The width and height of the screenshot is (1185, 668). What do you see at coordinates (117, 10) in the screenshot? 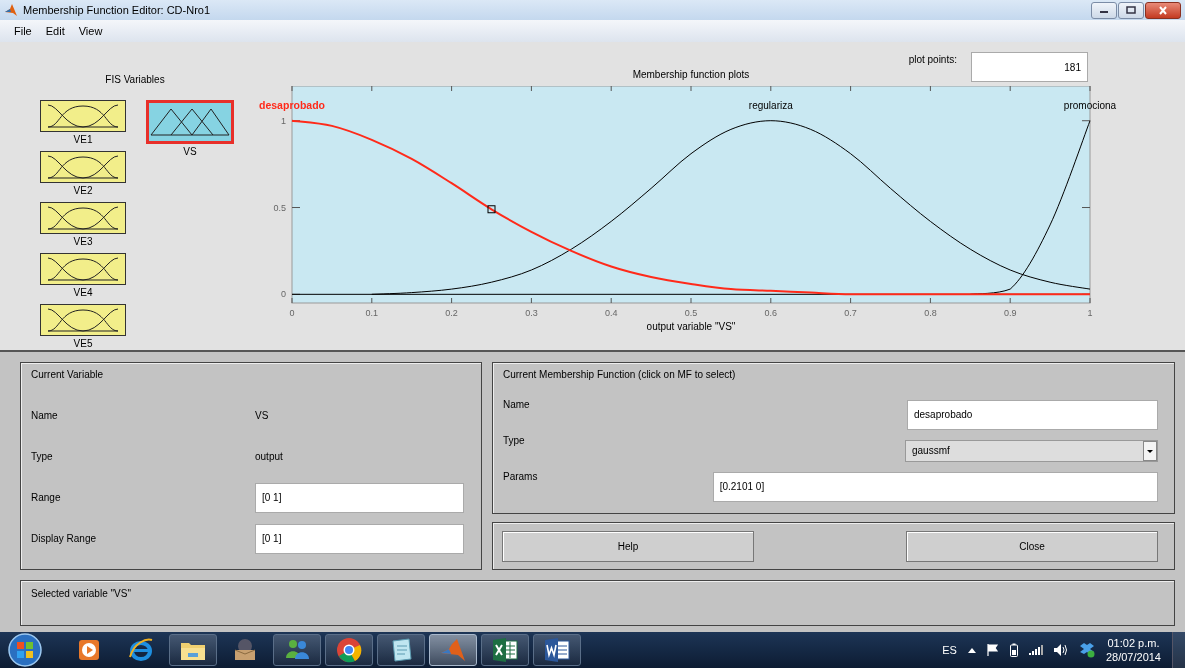
I see `window-title: Membership Function Editor: CD-Nro1` at bounding box center [117, 10].